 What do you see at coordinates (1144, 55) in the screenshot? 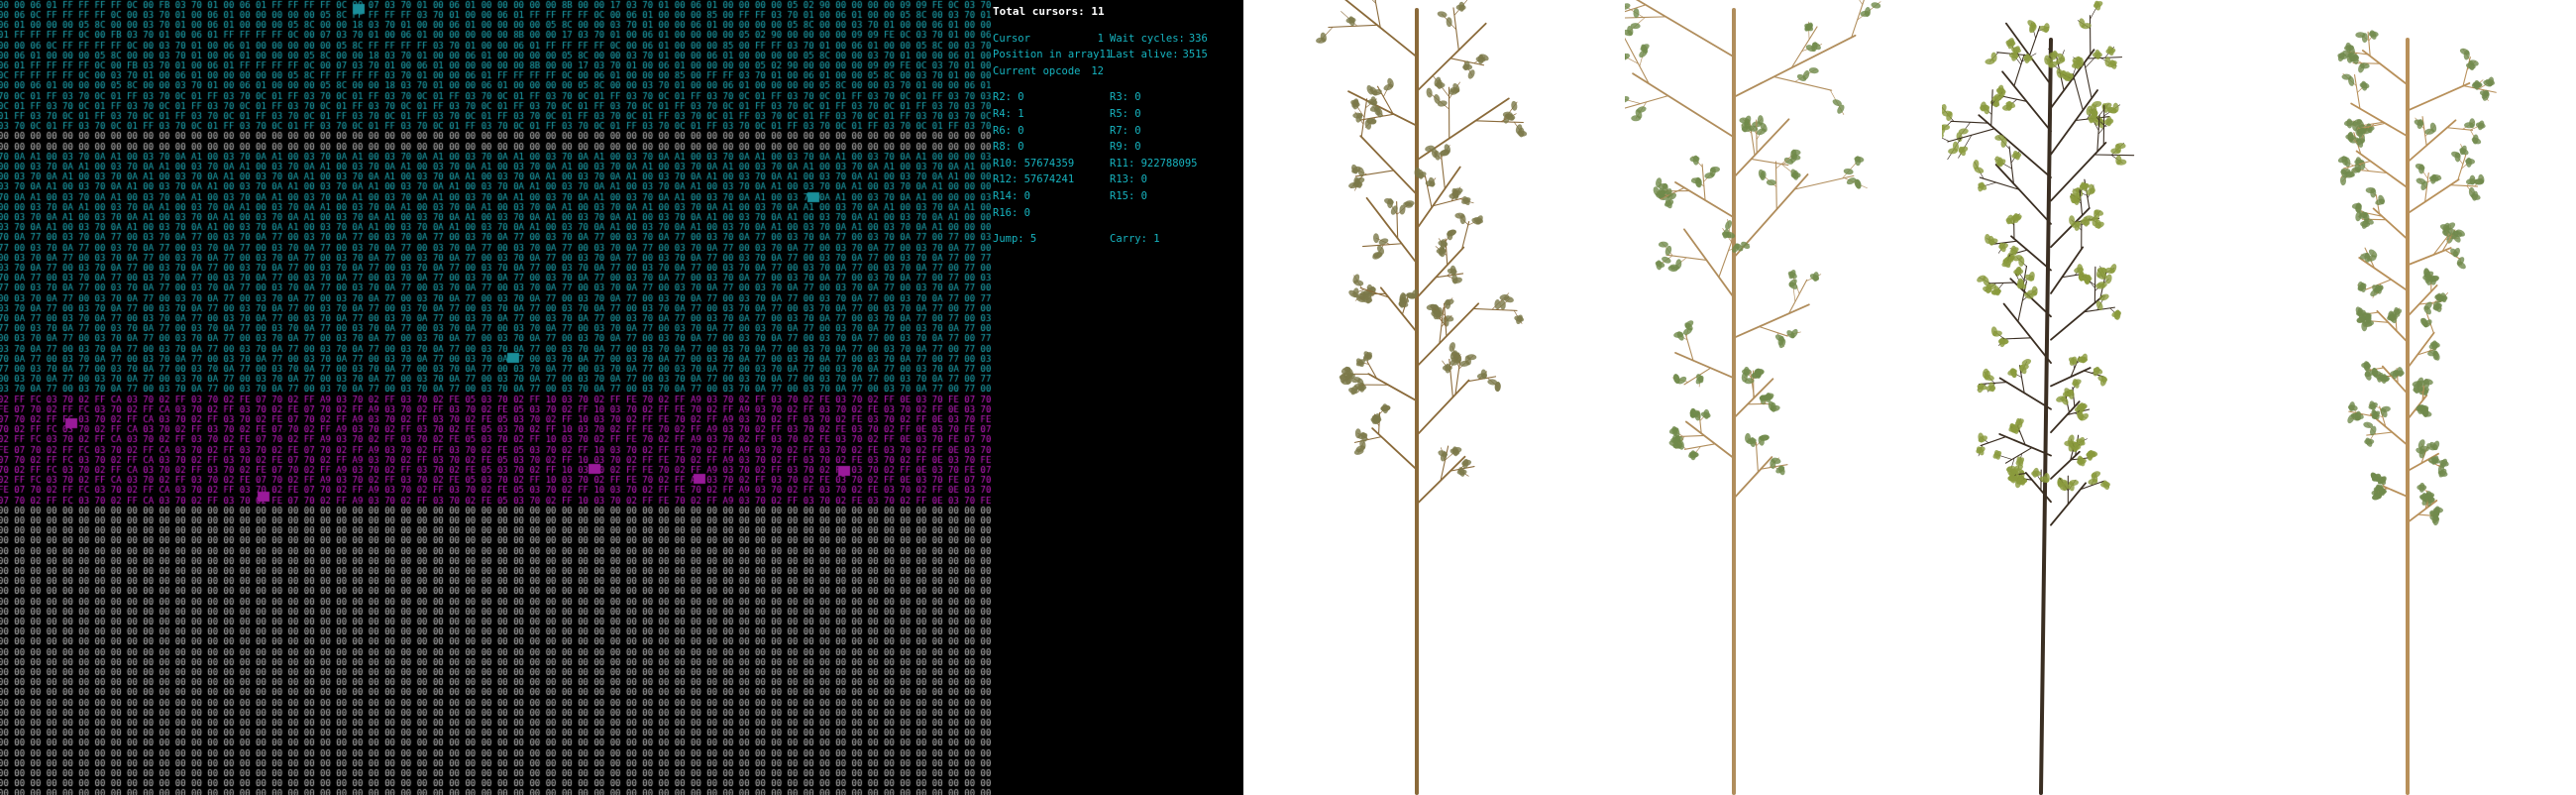
I see `last-alive-label: Last alive:` at bounding box center [1144, 55].